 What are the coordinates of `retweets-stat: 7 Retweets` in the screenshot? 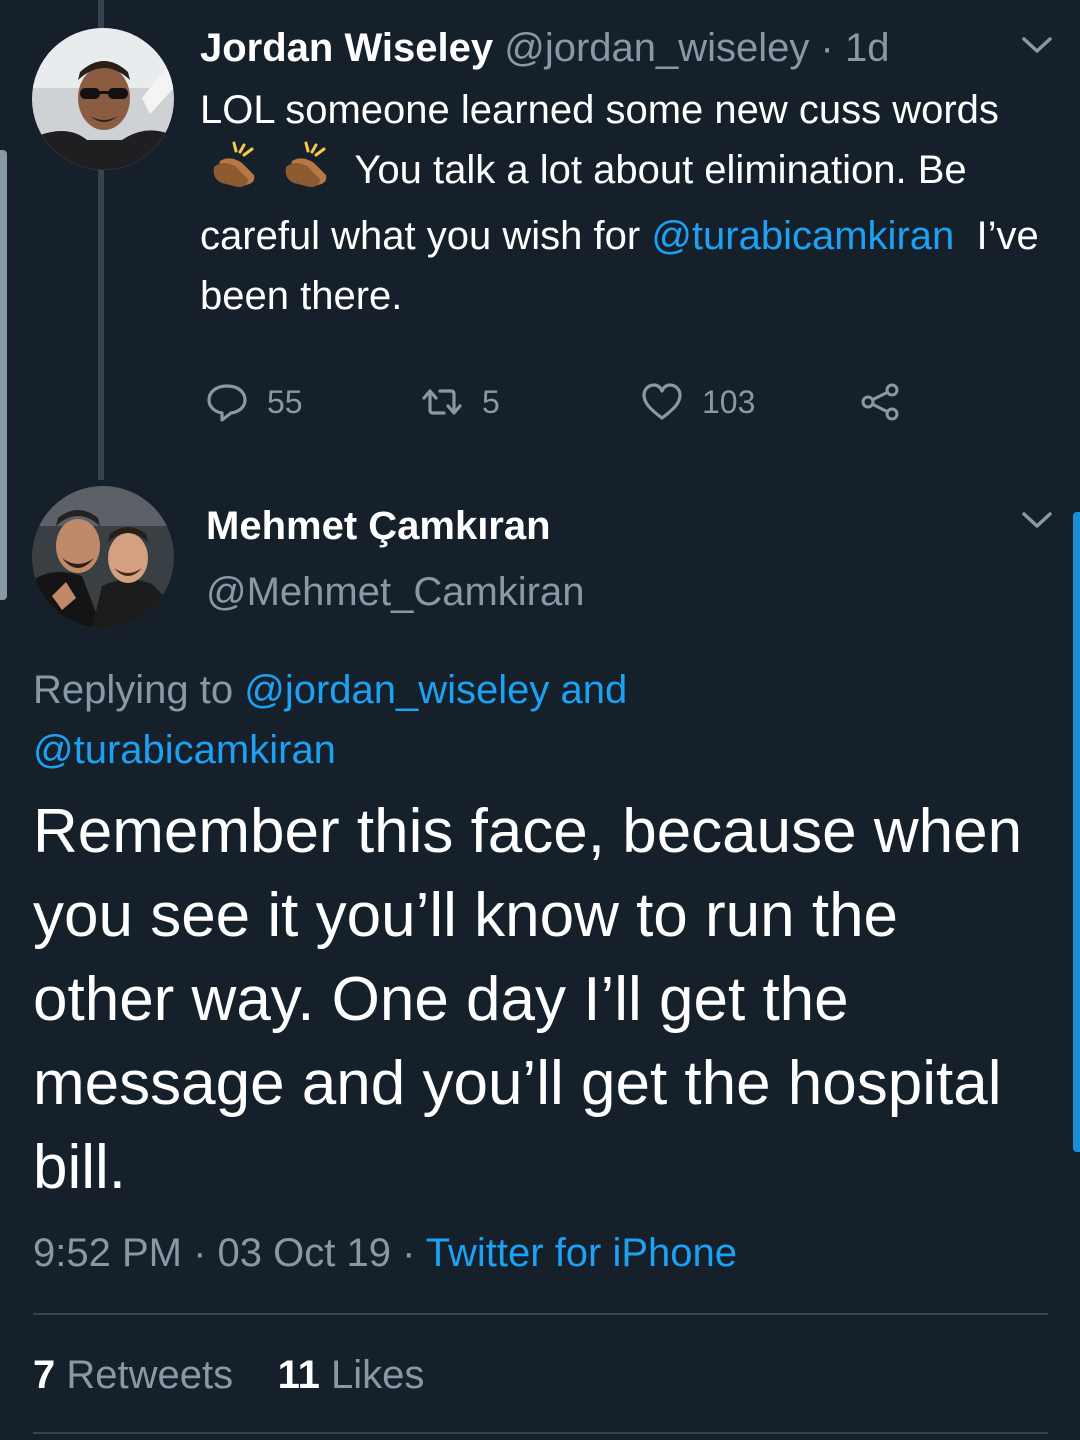 It's located at (133, 1375).